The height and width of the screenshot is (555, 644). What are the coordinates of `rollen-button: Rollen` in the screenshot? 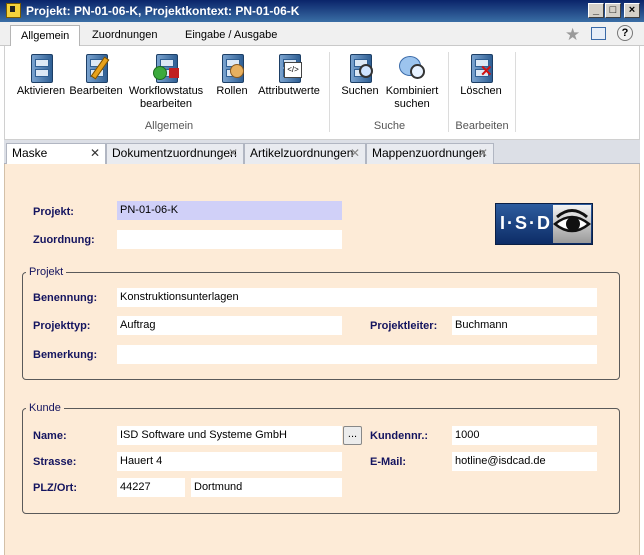 It's located at (232, 85).